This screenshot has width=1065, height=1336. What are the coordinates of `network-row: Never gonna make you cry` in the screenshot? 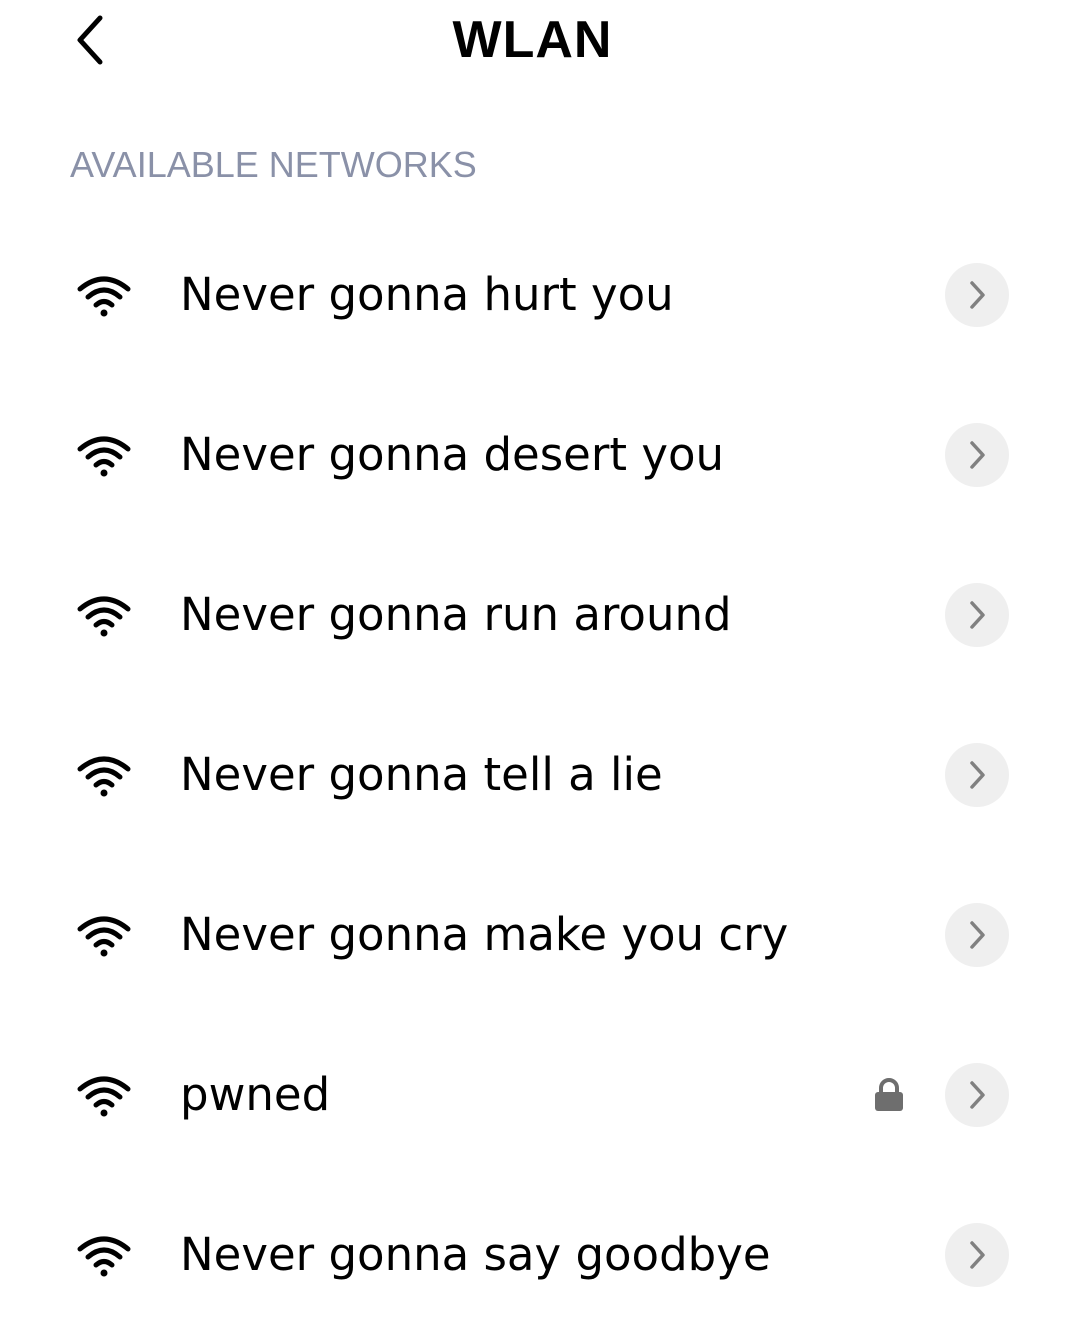 It's located at (532, 935).